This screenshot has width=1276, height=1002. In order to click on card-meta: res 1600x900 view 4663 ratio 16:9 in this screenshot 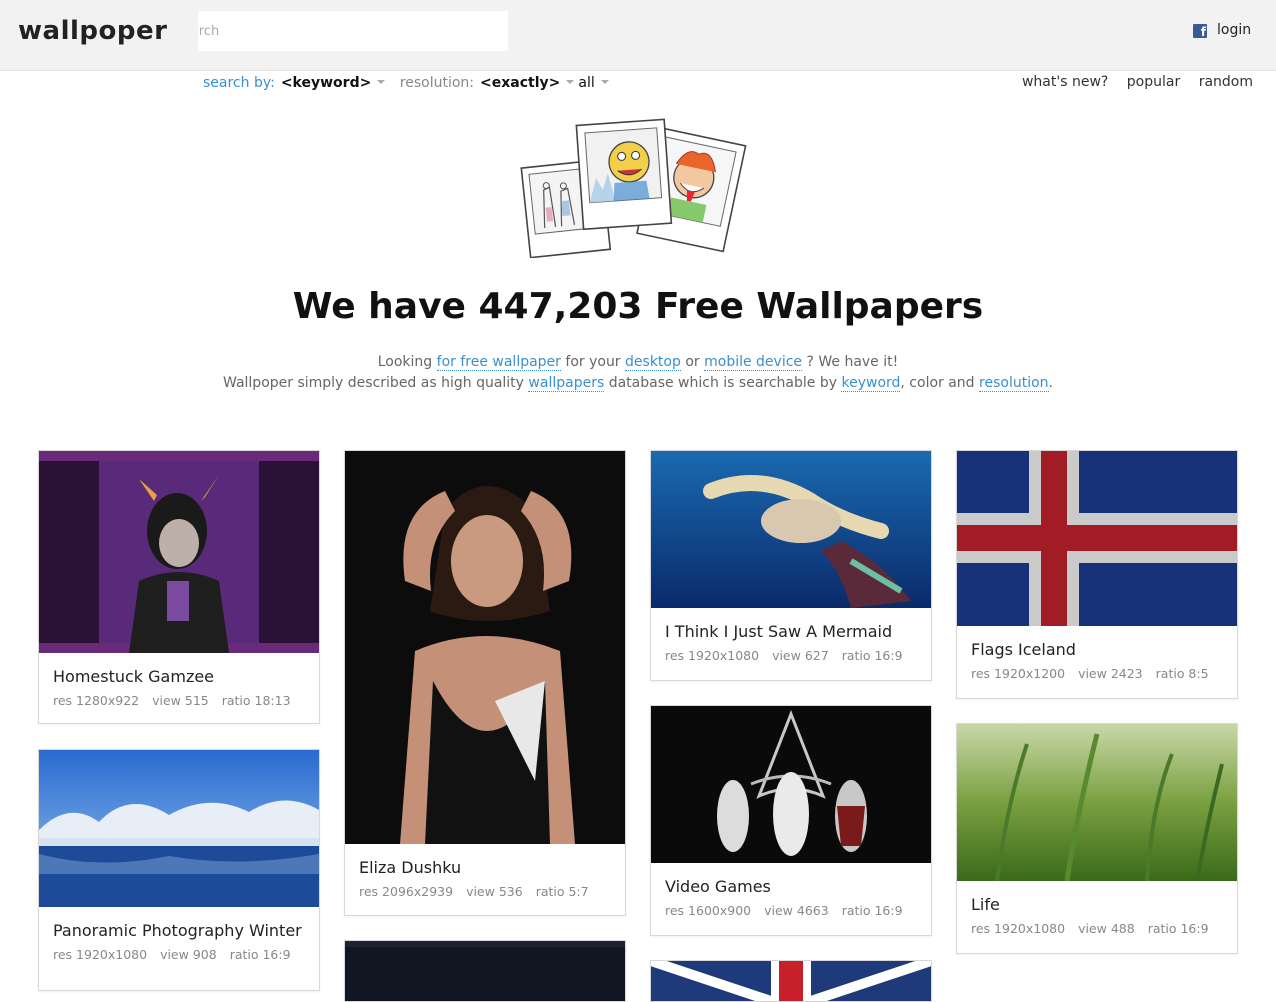, I will do `click(798, 910)`.